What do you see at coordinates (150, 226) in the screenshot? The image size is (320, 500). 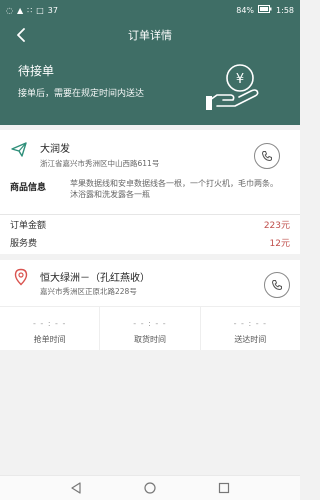 I see `order-amount-row: 订单金额 223元` at bounding box center [150, 226].